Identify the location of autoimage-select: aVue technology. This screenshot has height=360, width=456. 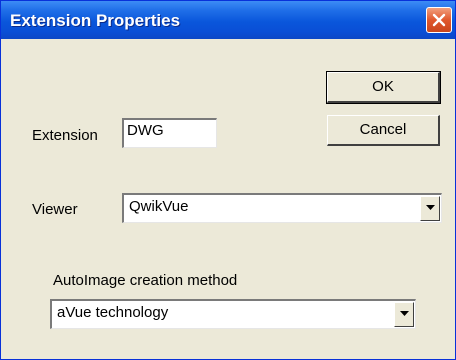
(233, 314).